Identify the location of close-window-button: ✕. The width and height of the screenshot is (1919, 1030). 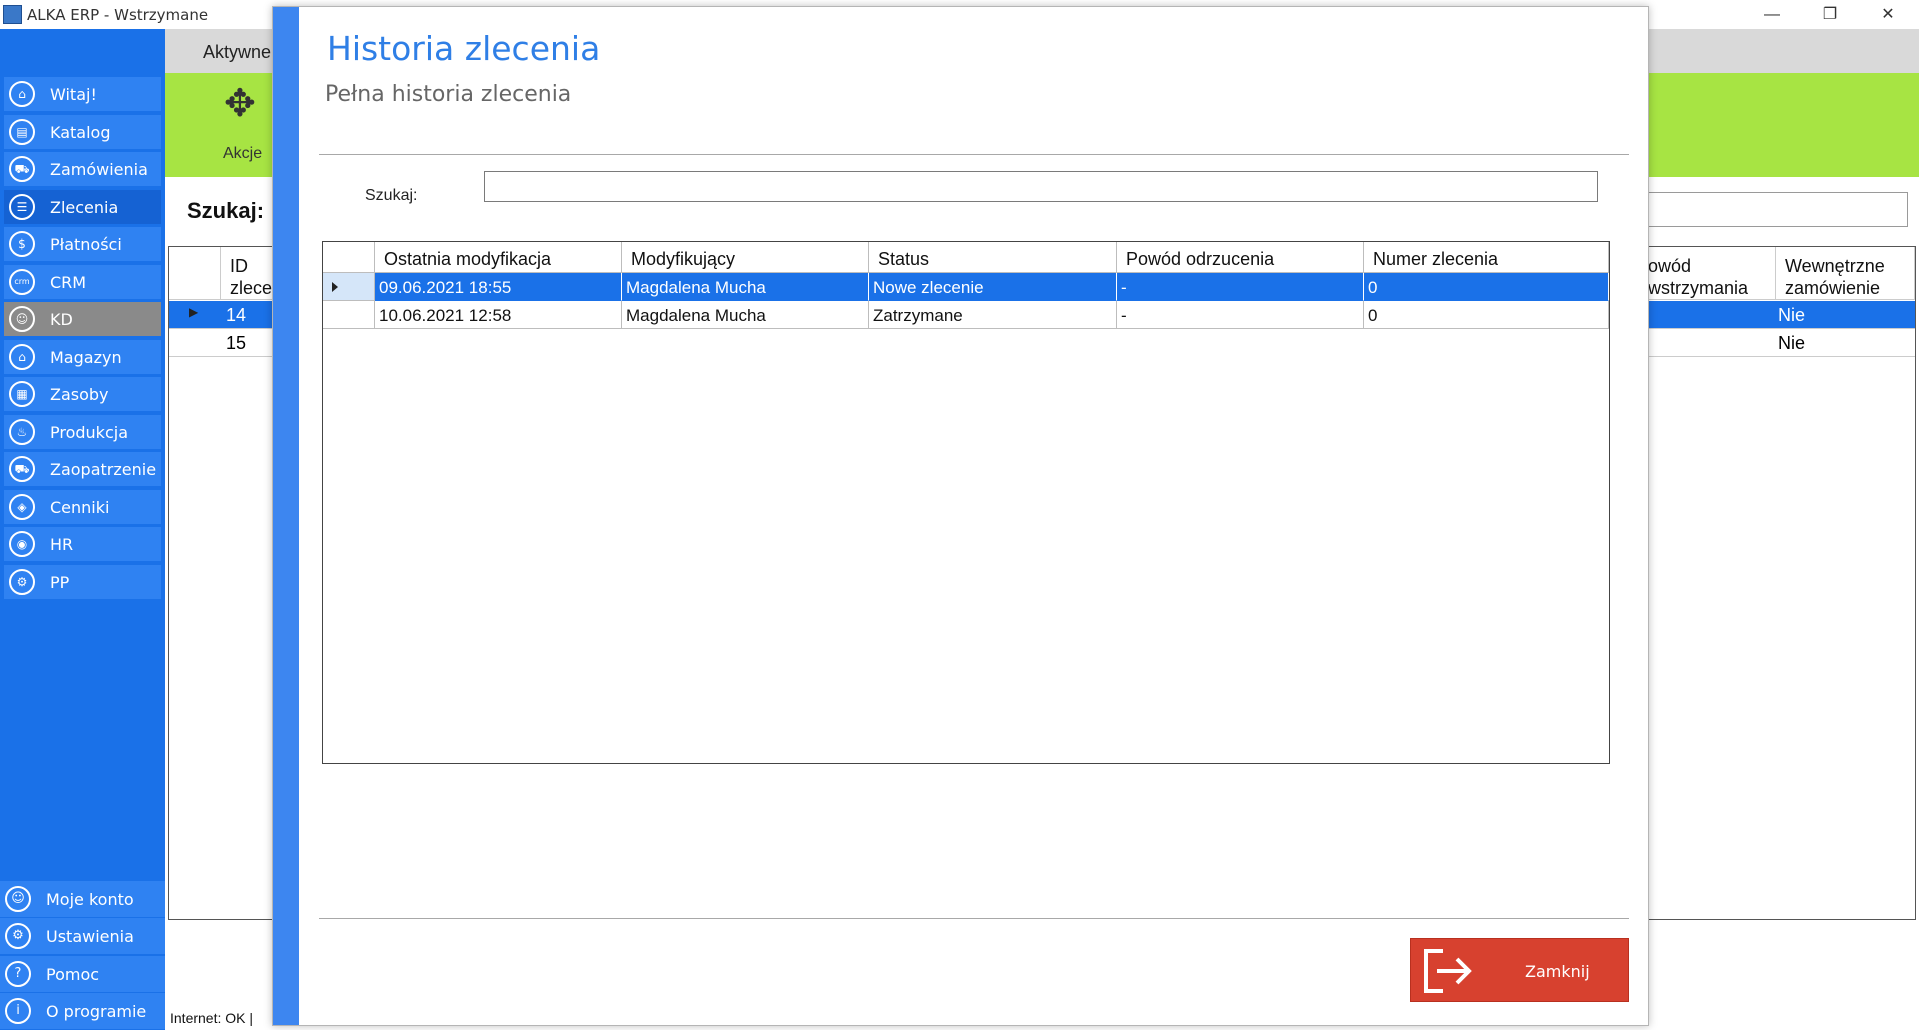
(1888, 14).